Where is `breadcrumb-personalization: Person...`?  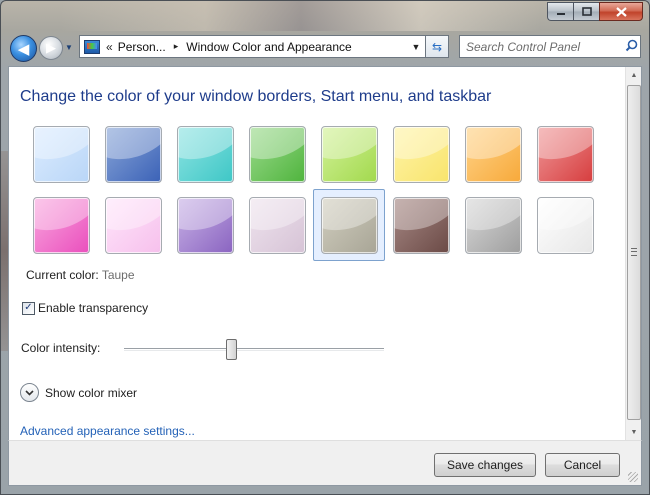
breadcrumb-personalization: Person... is located at coordinates (142, 47).